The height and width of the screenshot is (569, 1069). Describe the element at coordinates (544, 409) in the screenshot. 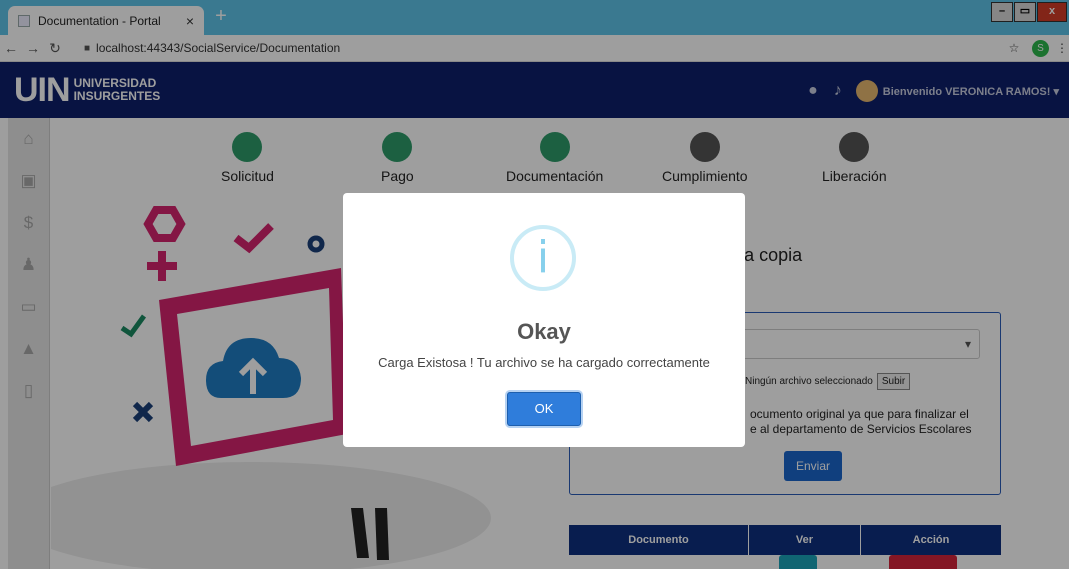

I see `ok-button: OK` at that location.